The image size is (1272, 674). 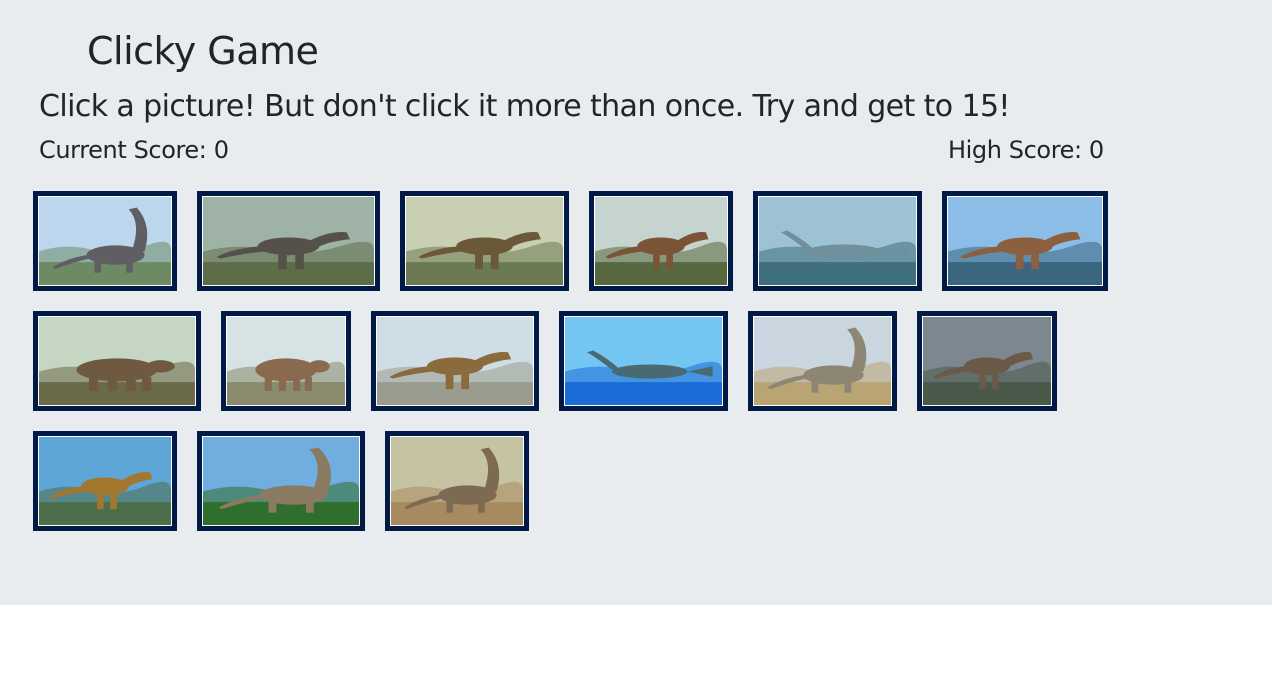 I want to click on dinosaur-valley-card, so click(x=457, y=481).